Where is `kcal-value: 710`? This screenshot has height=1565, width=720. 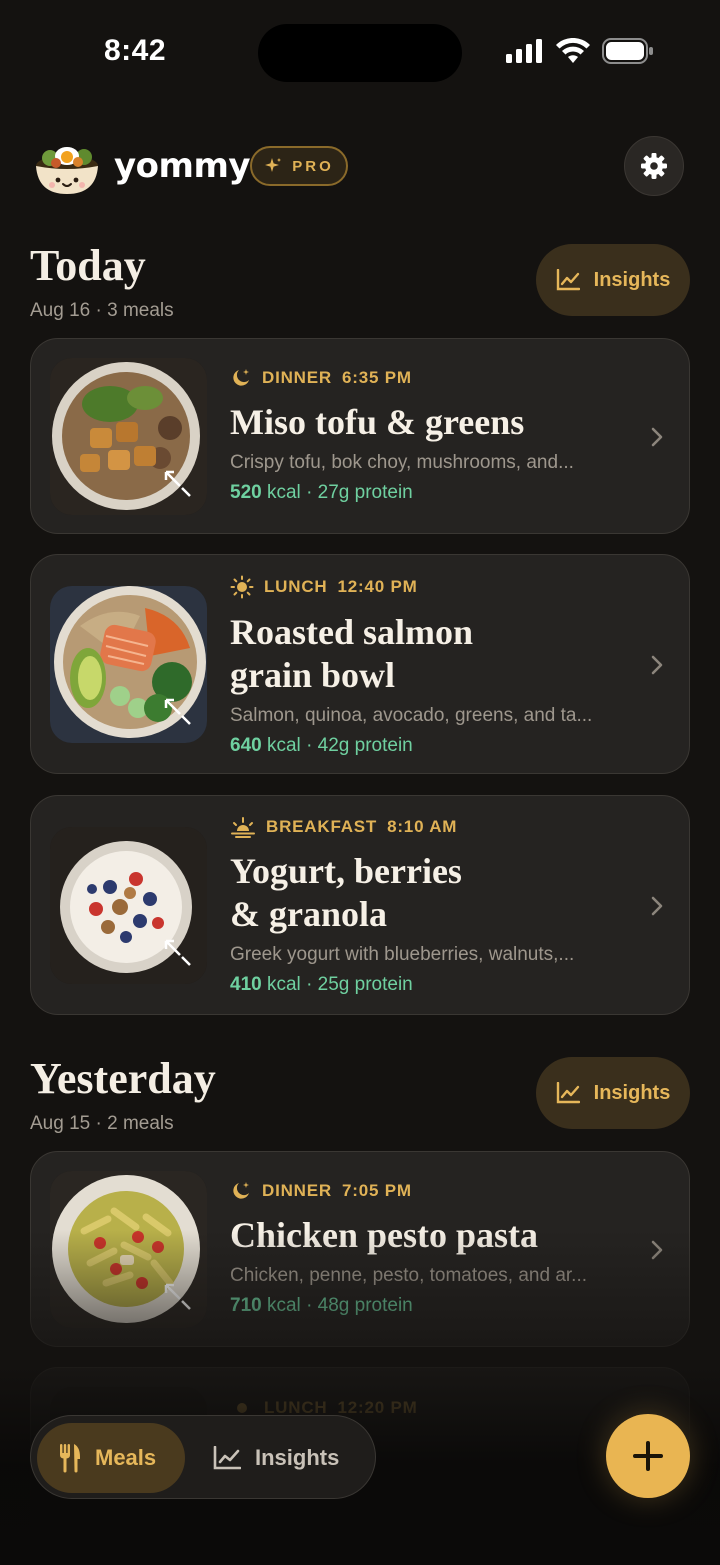
kcal-value: 710 is located at coordinates (246, 1306).